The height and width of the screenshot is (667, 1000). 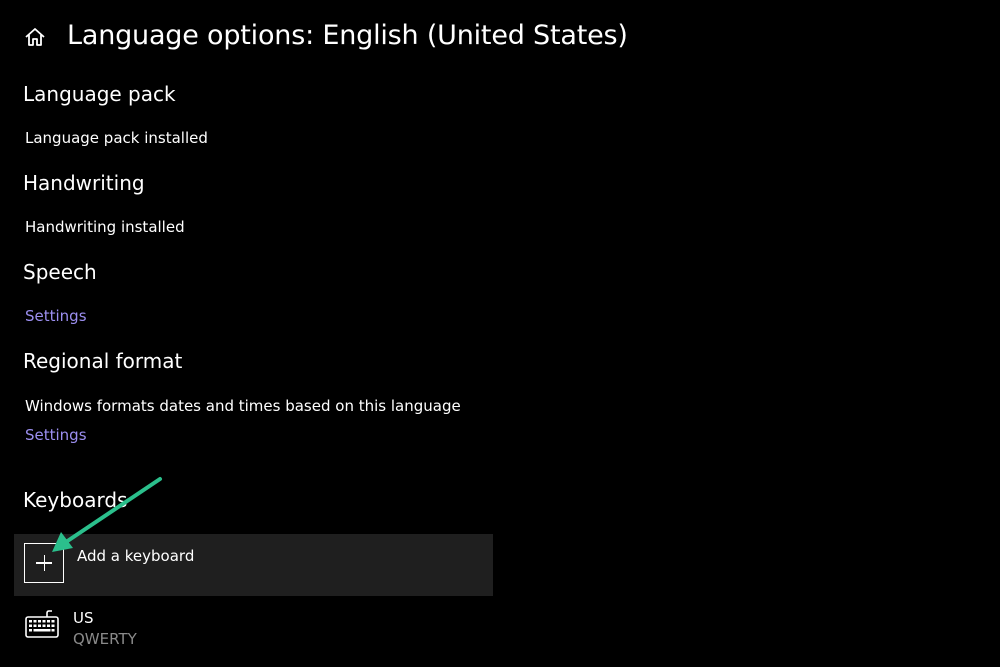 What do you see at coordinates (42, 624) in the screenshot?
I see `keyboard-icon` at bounding box center [42, 624].